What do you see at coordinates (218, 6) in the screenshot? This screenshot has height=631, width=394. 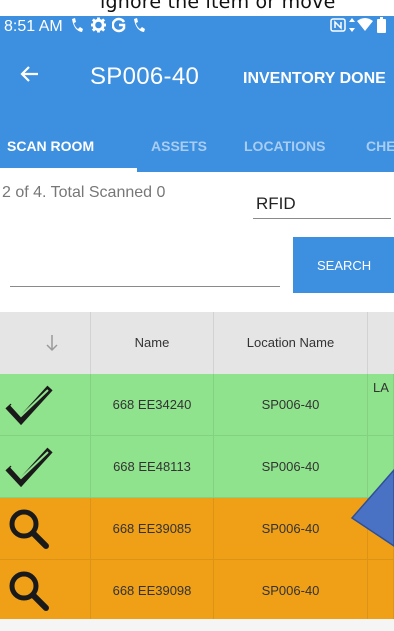 I see `caption-text: ignore the item or move` at bounding box center [218, 6].